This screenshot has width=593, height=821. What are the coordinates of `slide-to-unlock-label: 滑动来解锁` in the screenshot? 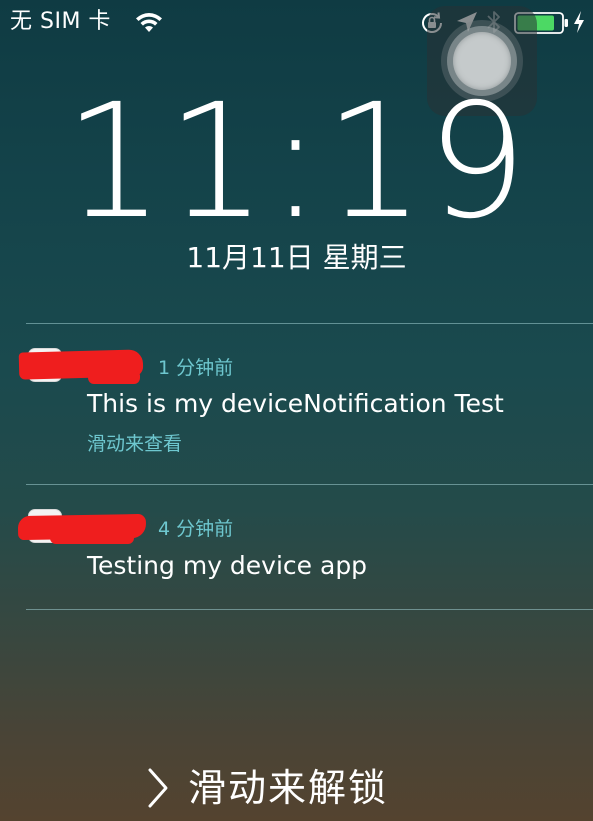 It's located at (288, 788).